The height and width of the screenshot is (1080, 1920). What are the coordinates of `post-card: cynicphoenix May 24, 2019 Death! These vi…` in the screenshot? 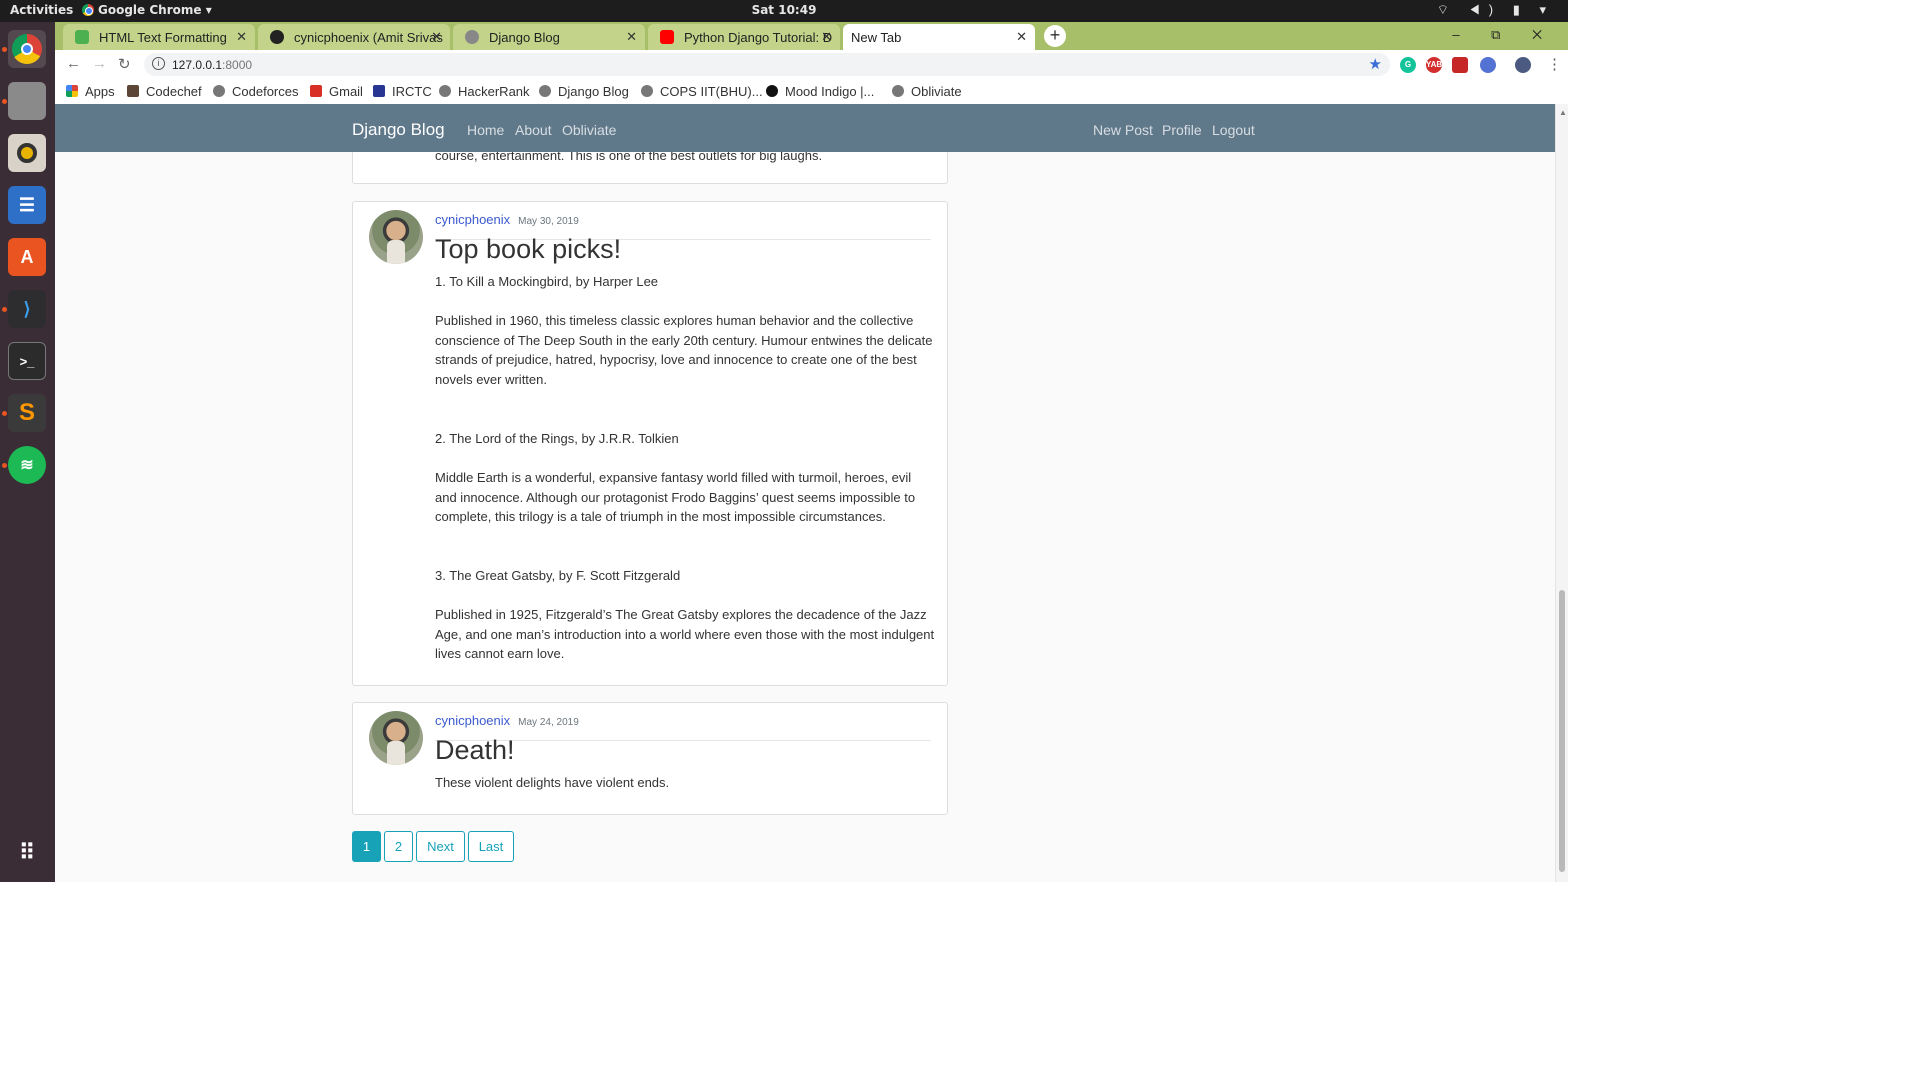 It's located at (650, 758).